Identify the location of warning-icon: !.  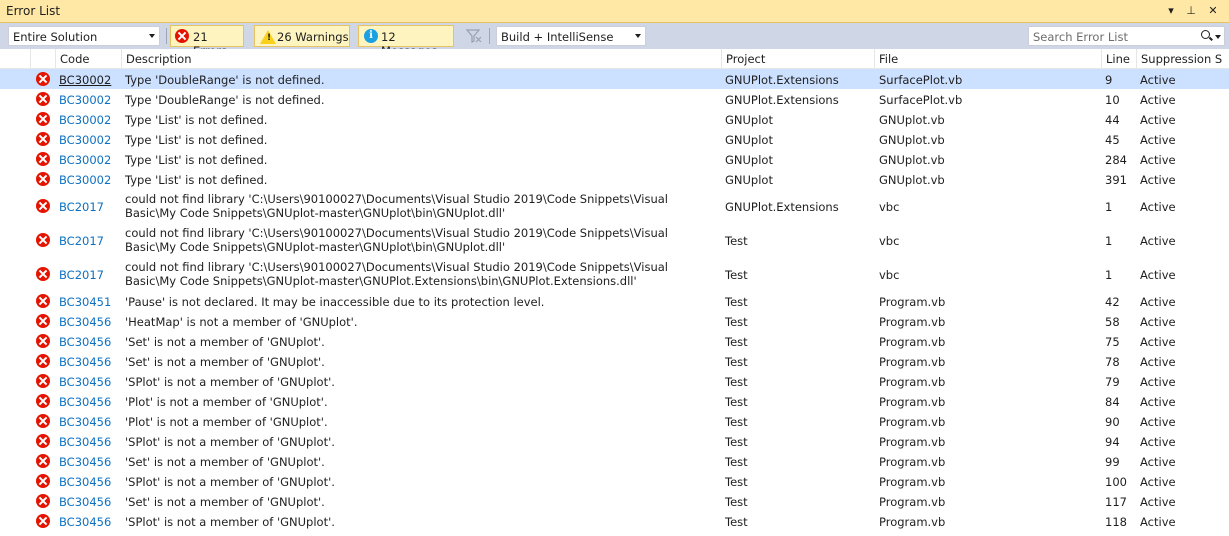
(268, 37).